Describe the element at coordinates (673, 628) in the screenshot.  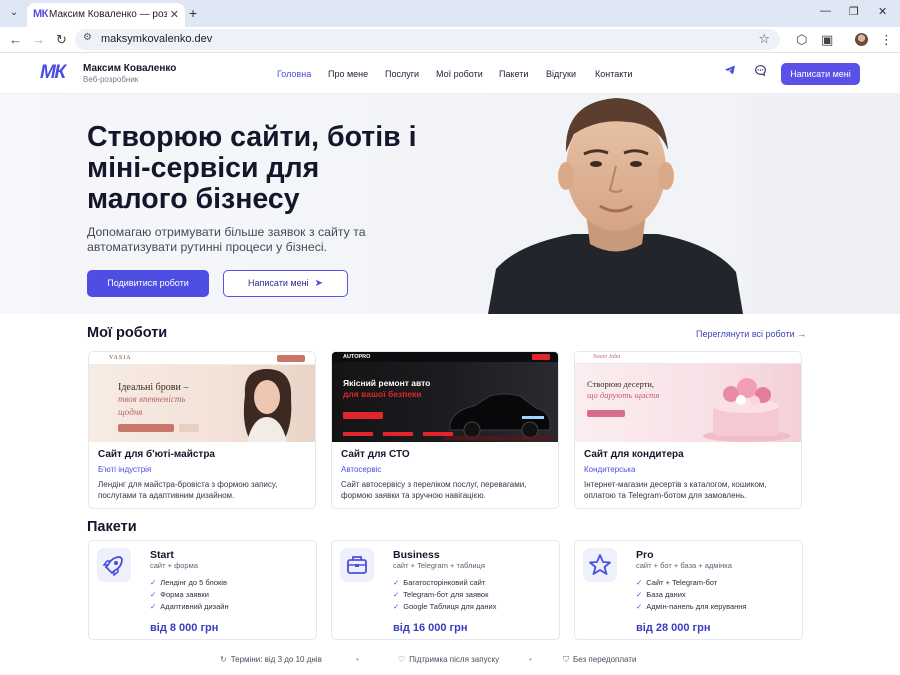
I see `package-price: від 28 000 грн` at that location.